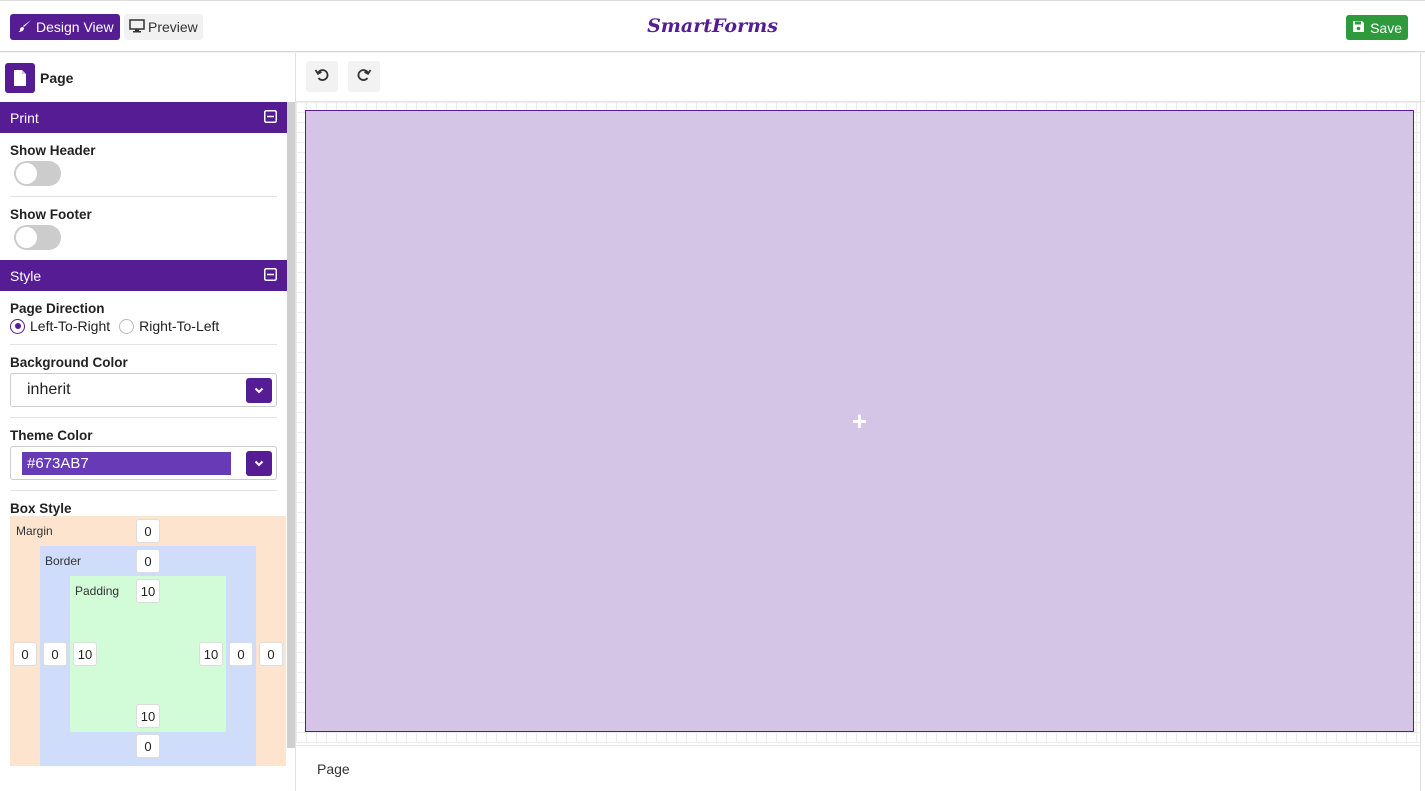 The image size is (1425, 791). What do you see at coordinates (1358, 28) in the screenshot?
I see `floppy-disk-icon` at bounding box center [1358, 28].